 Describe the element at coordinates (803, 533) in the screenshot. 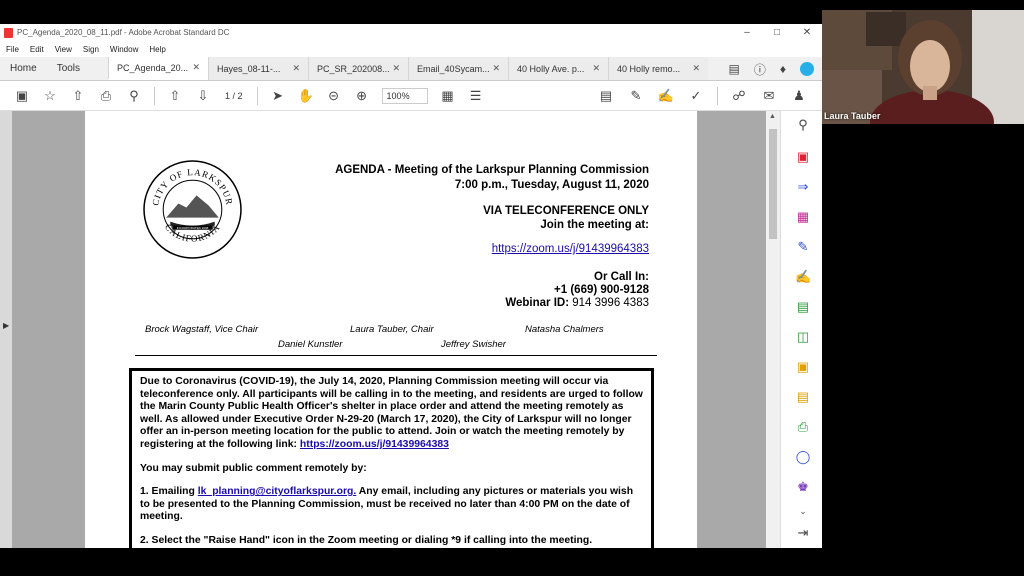

I see `collapse-panel-icon: ⇥` at that location.